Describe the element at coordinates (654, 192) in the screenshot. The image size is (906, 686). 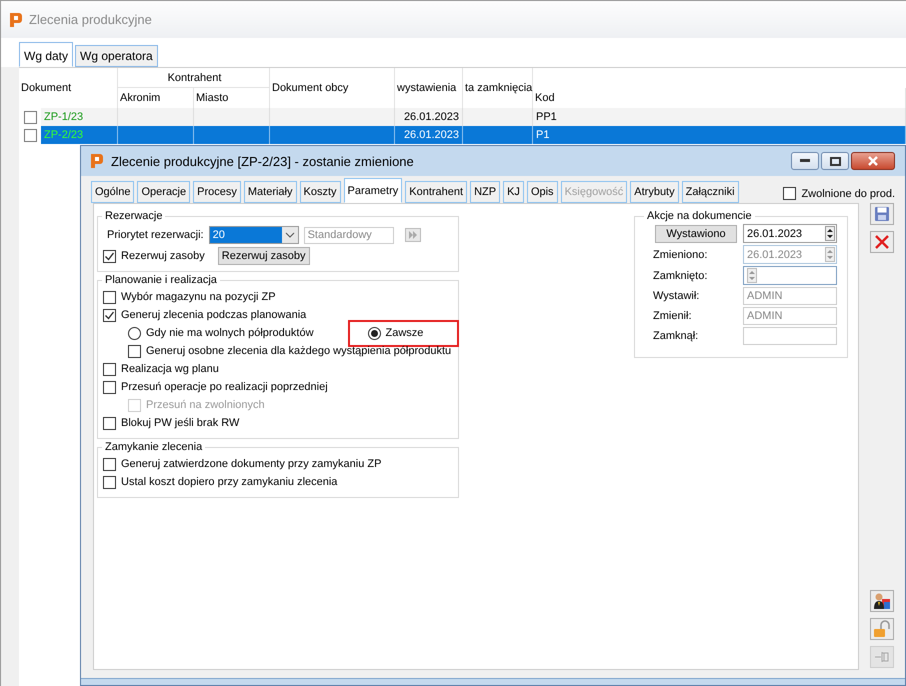
I see `tab: Atrybuty` at that location.